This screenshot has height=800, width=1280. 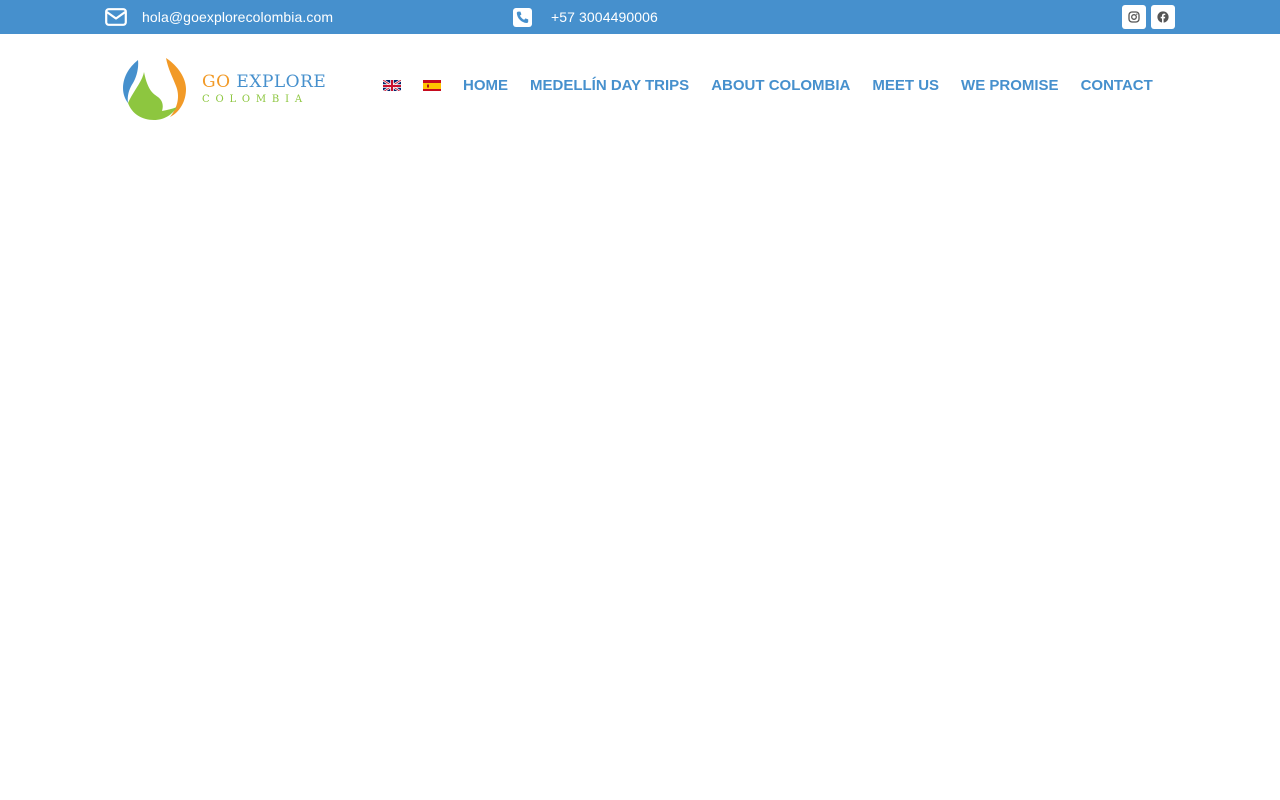 I want to click on facebook-icon, so click(x=1163, y=17).